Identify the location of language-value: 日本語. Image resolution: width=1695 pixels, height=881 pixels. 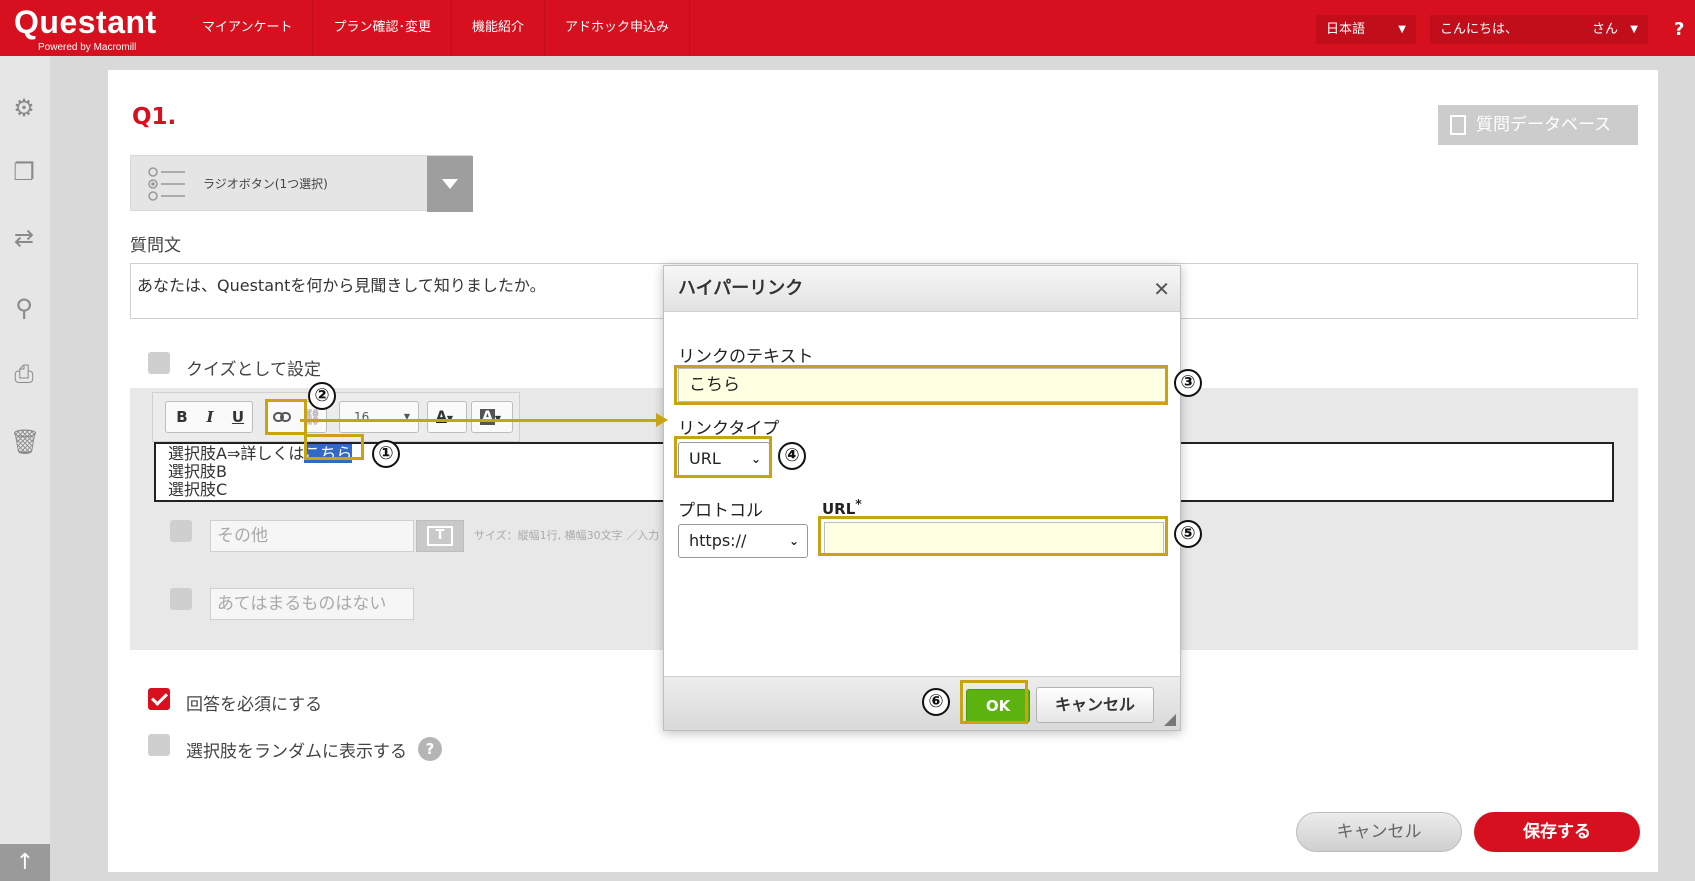
(1346, 29).